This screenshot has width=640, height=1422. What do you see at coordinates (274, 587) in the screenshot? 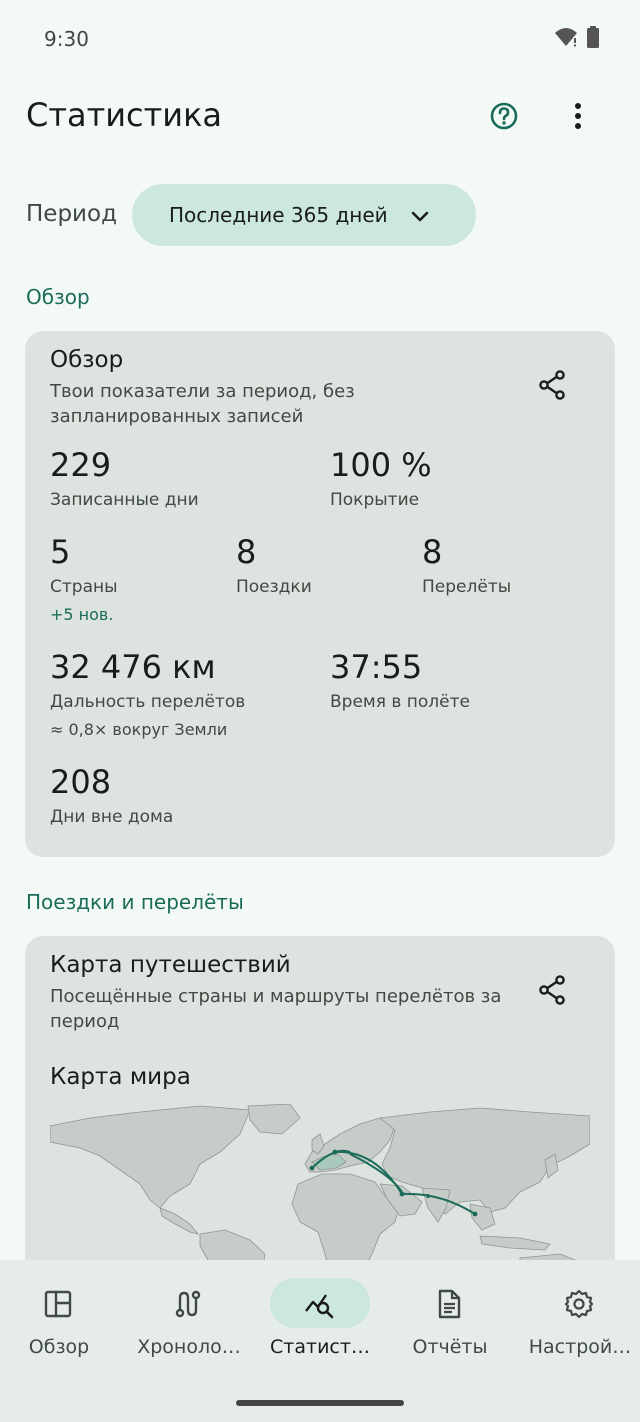
I see `stat-label: Поездки` at bounding box center [274, 587].